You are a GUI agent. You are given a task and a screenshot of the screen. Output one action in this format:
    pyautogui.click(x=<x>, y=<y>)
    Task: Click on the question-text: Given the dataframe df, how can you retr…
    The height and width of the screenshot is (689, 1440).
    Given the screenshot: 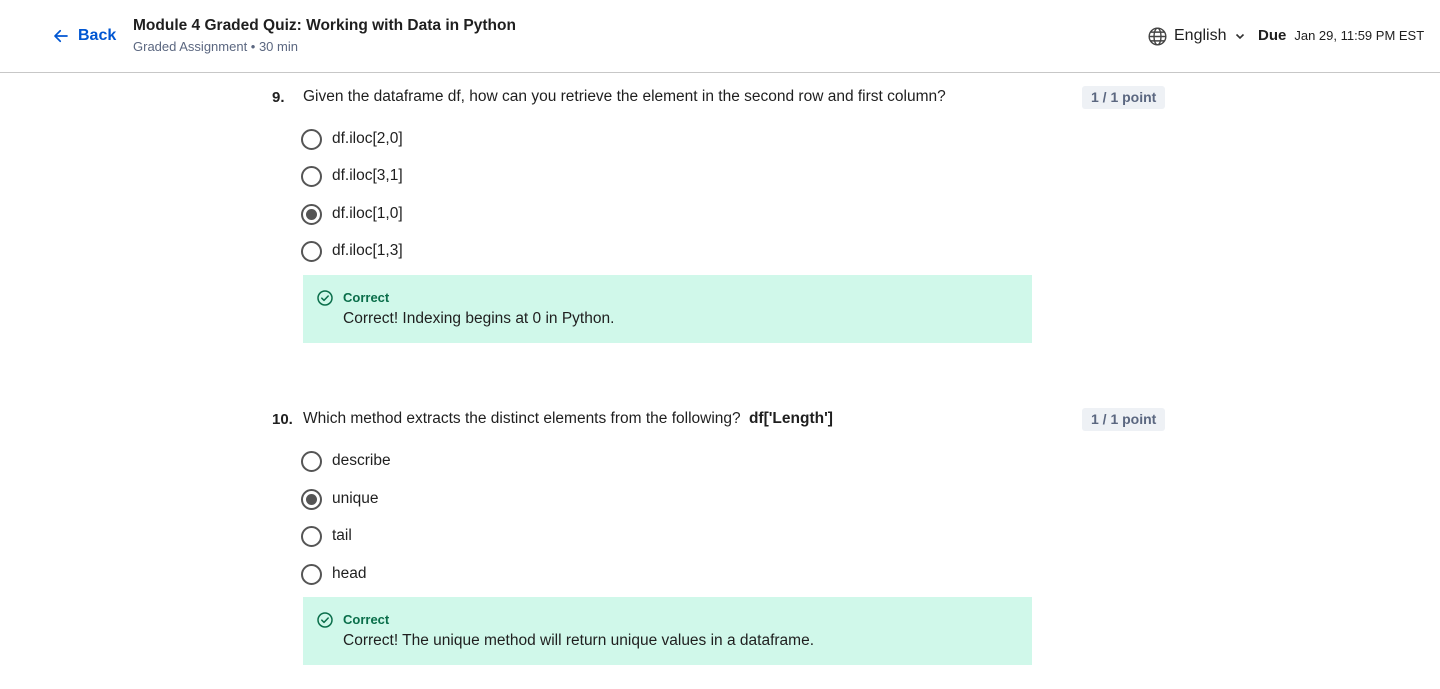 What is the action you would take?
    pyautogui.click(x=624, y=96)
    